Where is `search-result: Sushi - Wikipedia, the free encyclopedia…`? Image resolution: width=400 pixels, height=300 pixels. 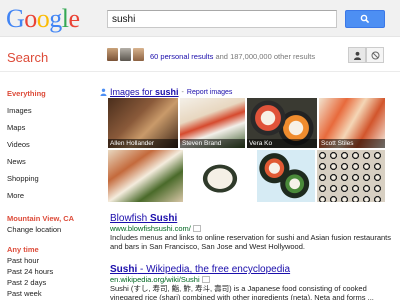 search-result: Sushi - Wikipedia, the free encyclopedia… is located at coordinates (252, 282).